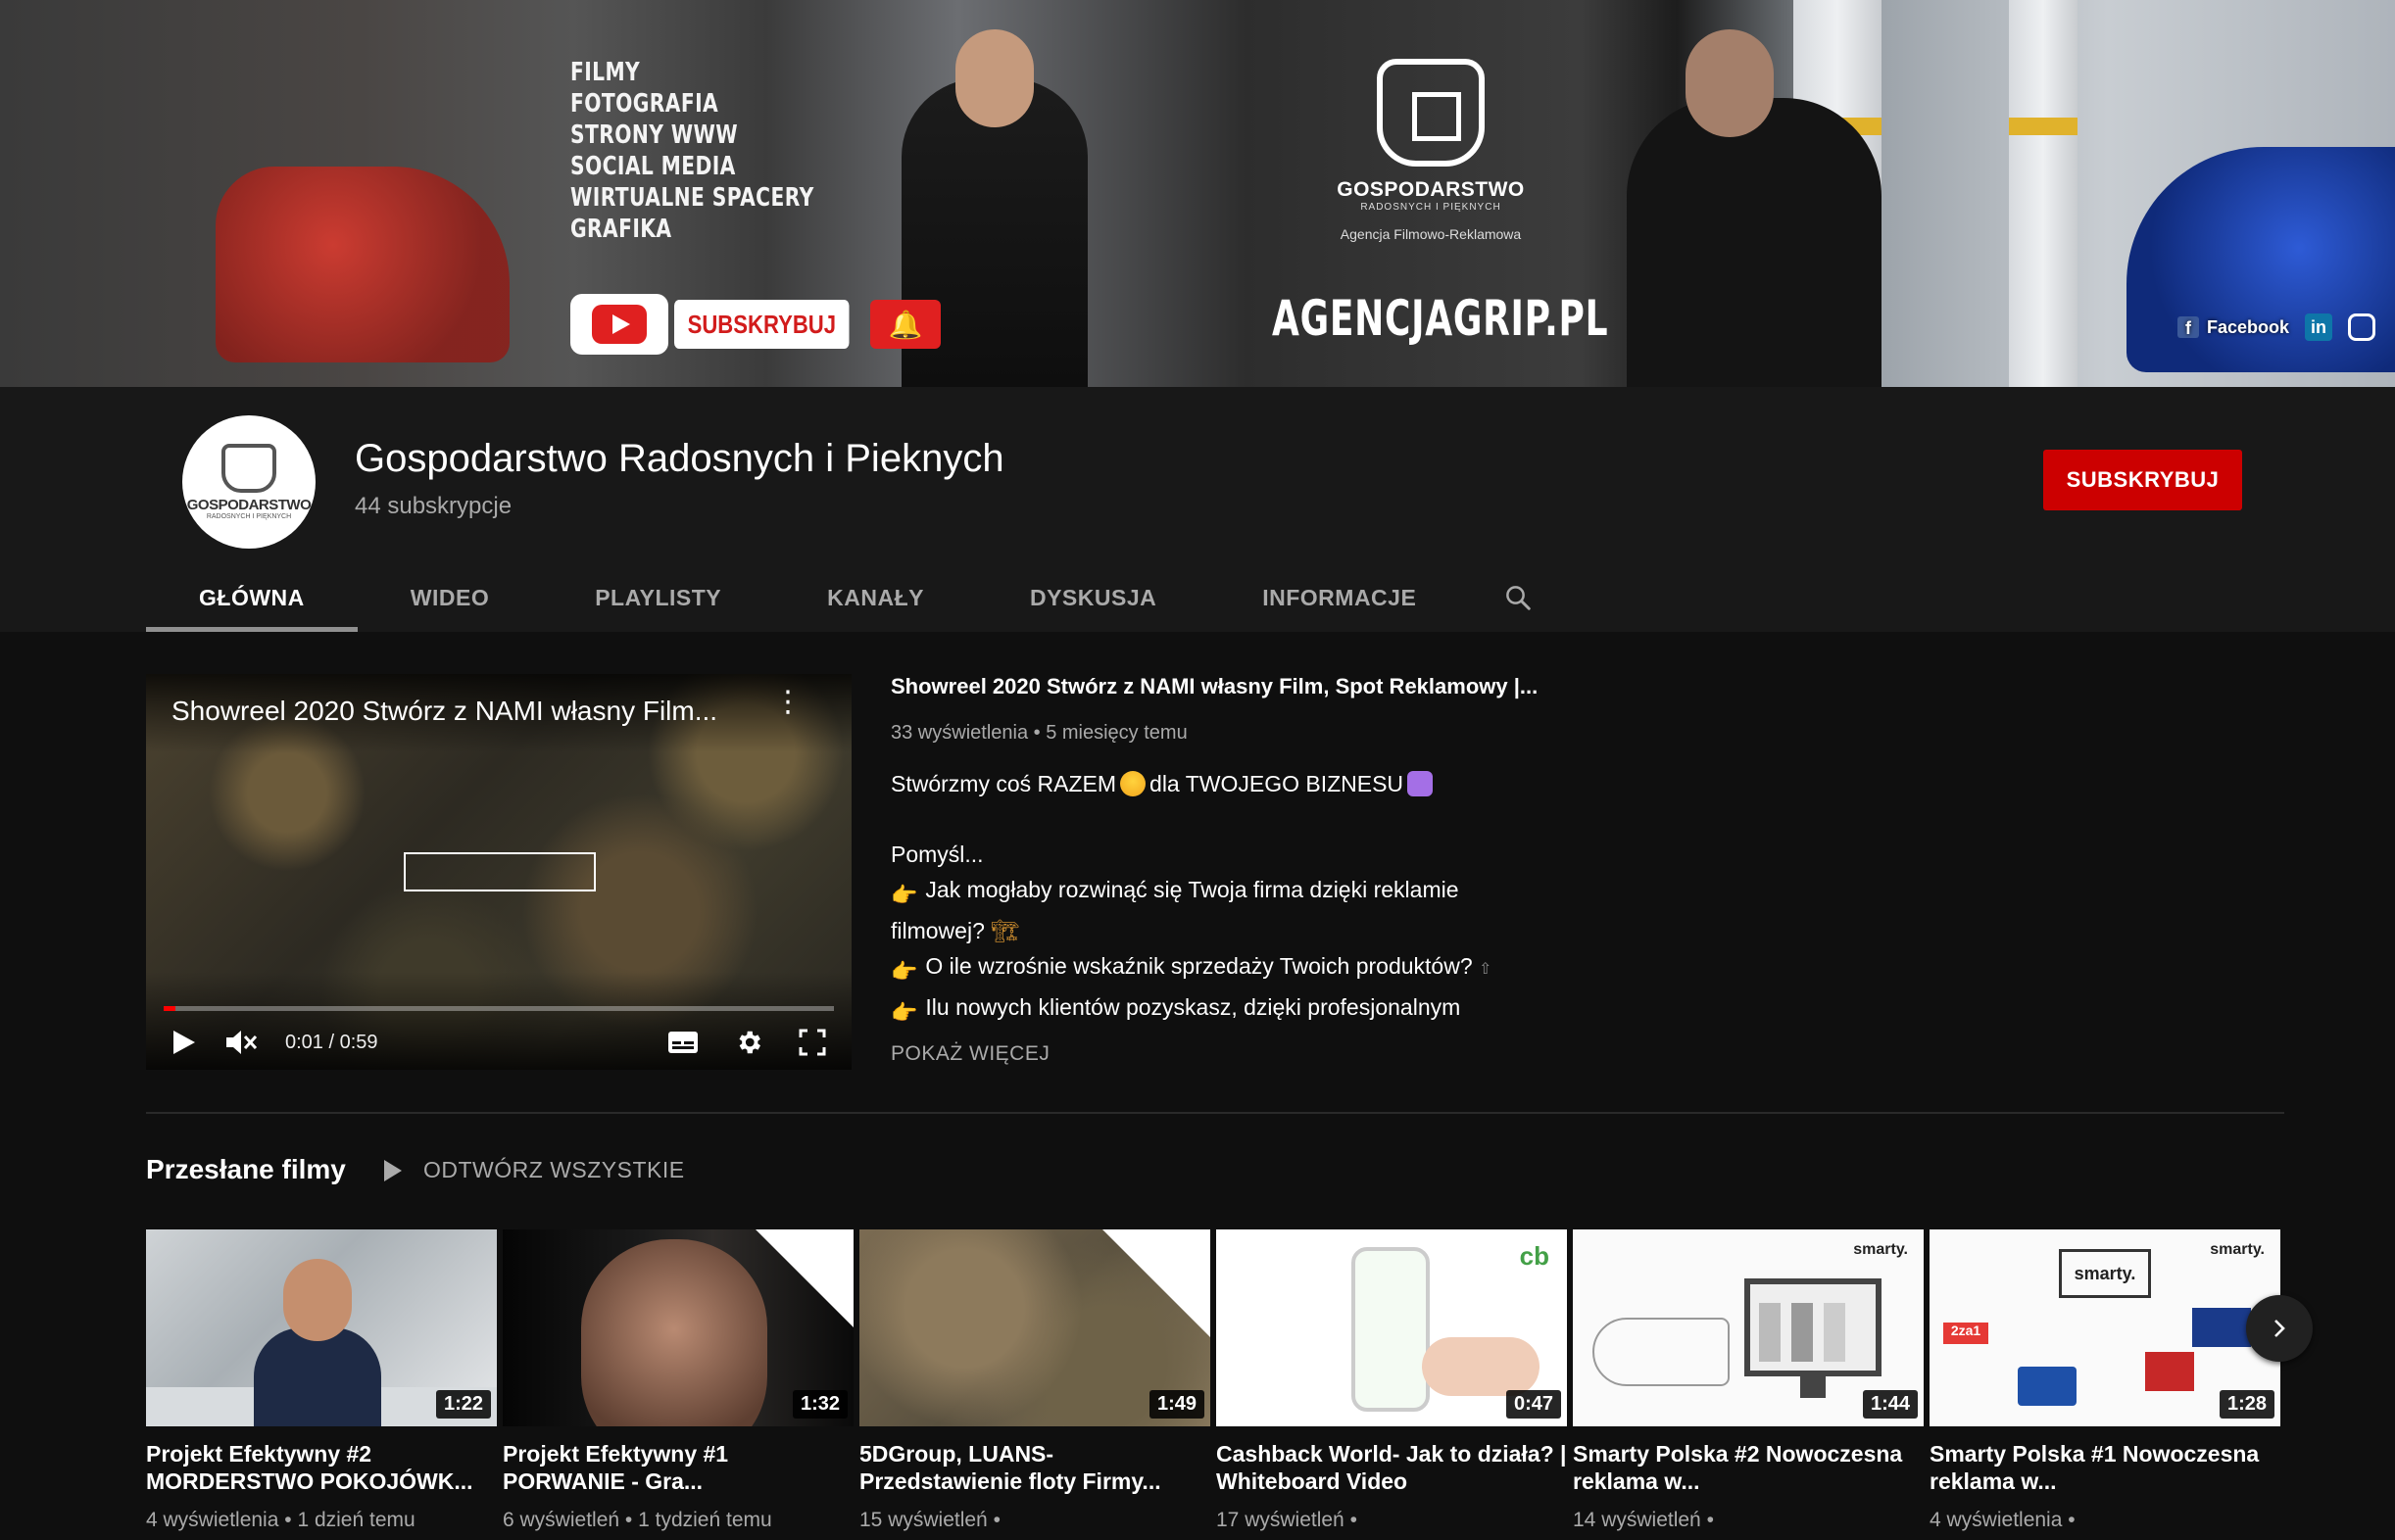 The height and width of the screenshot is (1540, 2395). Describe the element at coordinates (605, 73) in the screenshot. I see `banner-service: FILMY` at that location.